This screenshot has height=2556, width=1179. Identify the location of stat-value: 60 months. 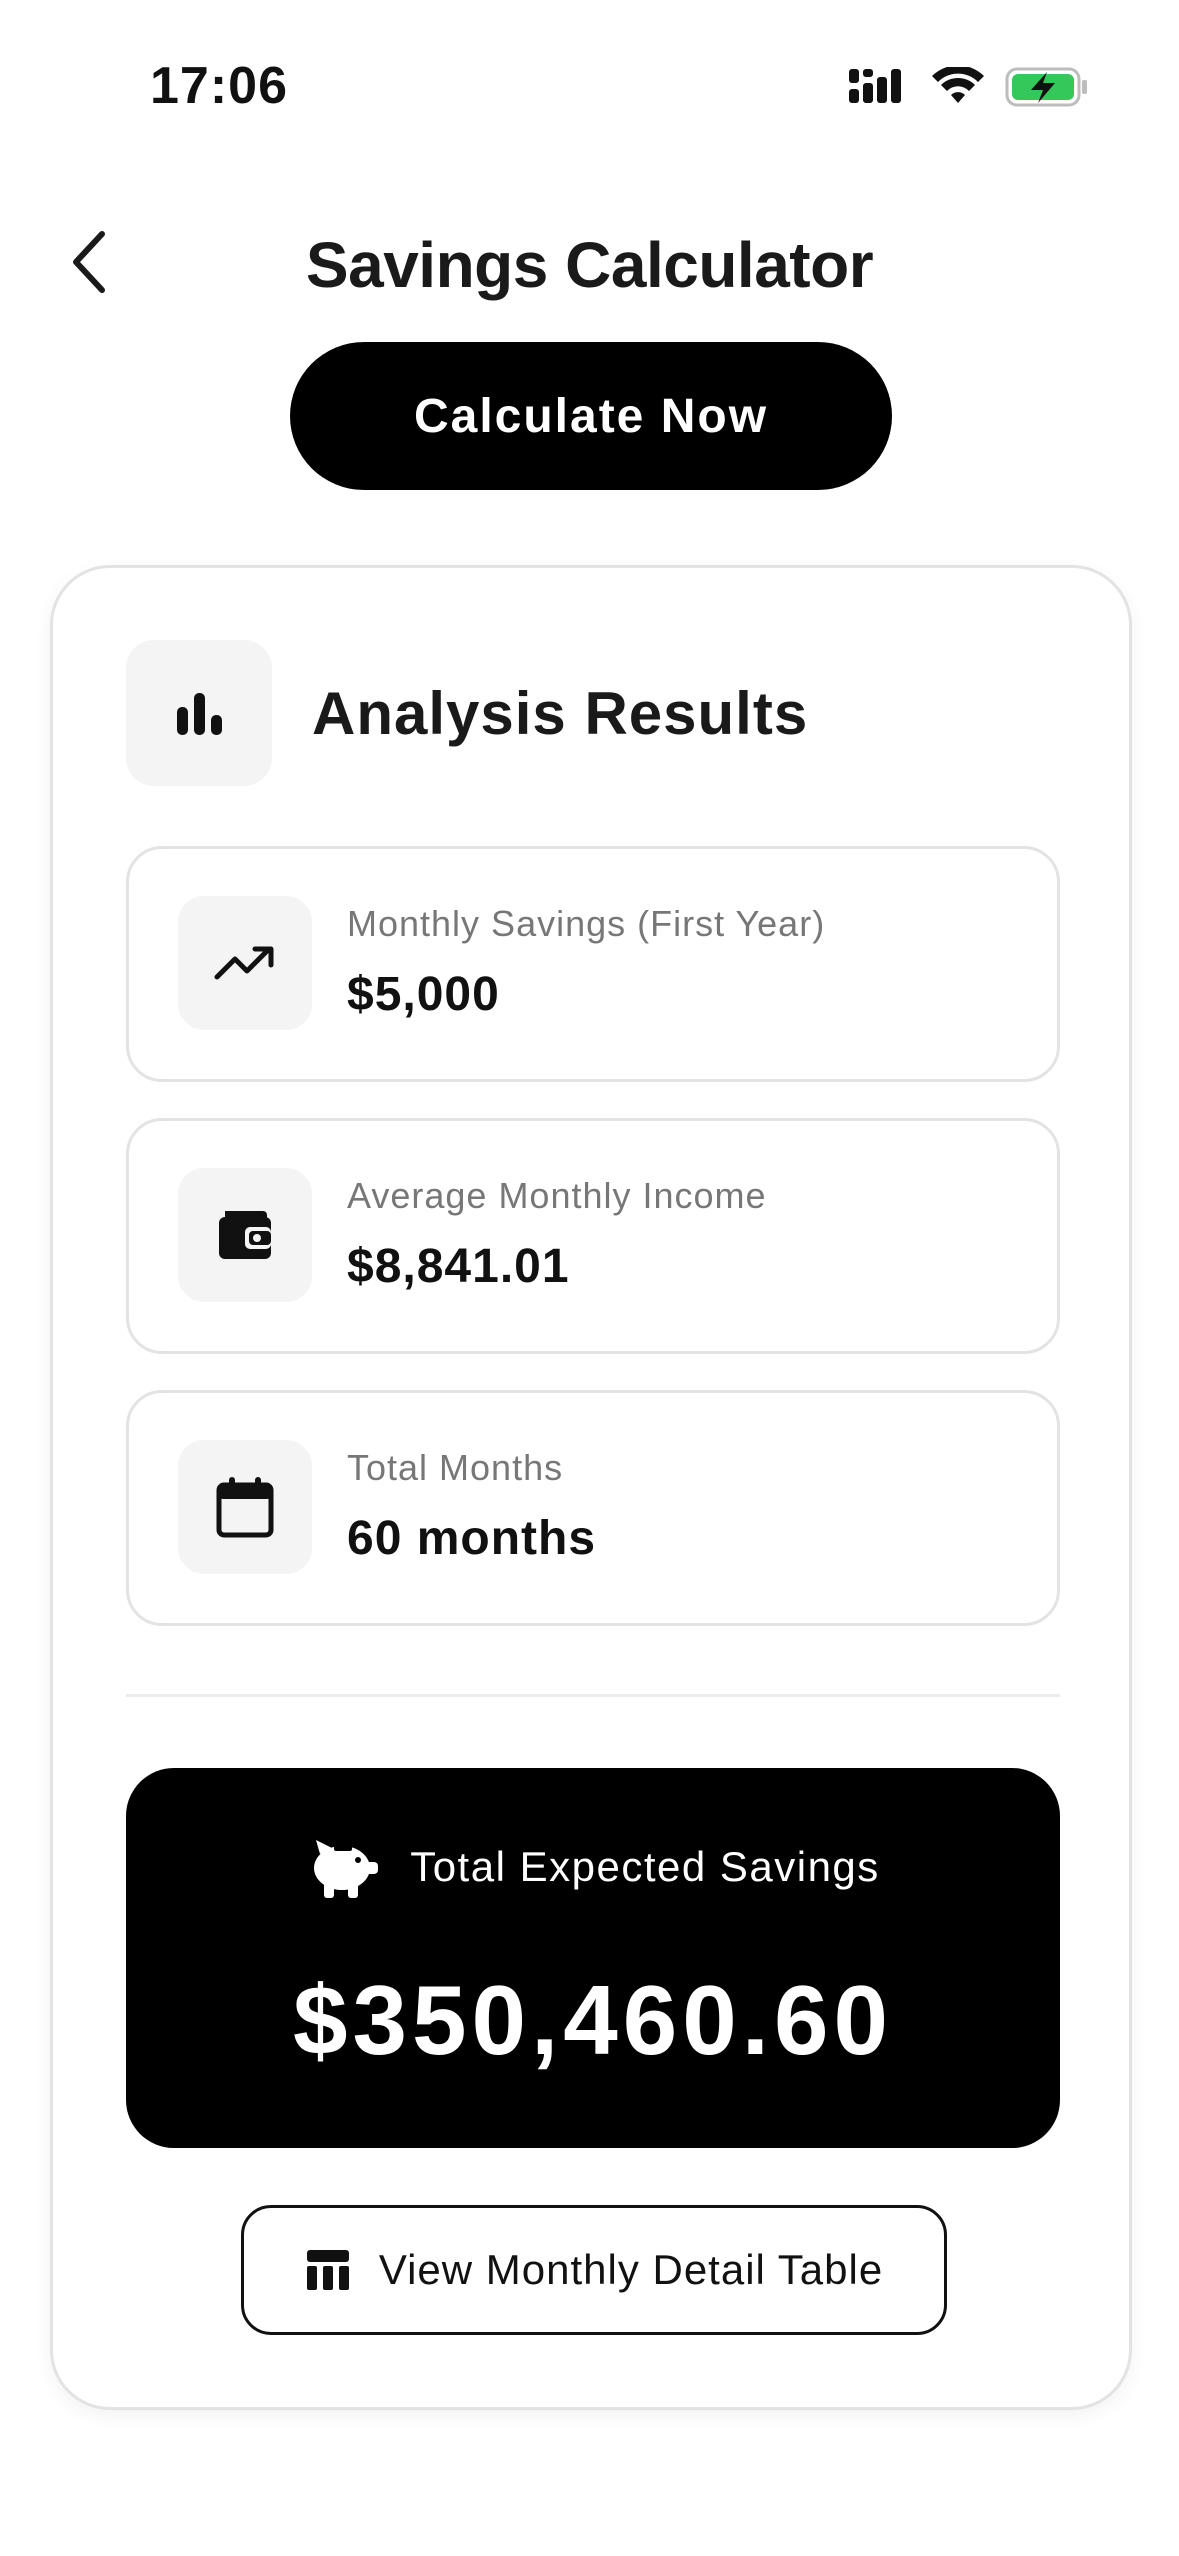
(472, 1538).